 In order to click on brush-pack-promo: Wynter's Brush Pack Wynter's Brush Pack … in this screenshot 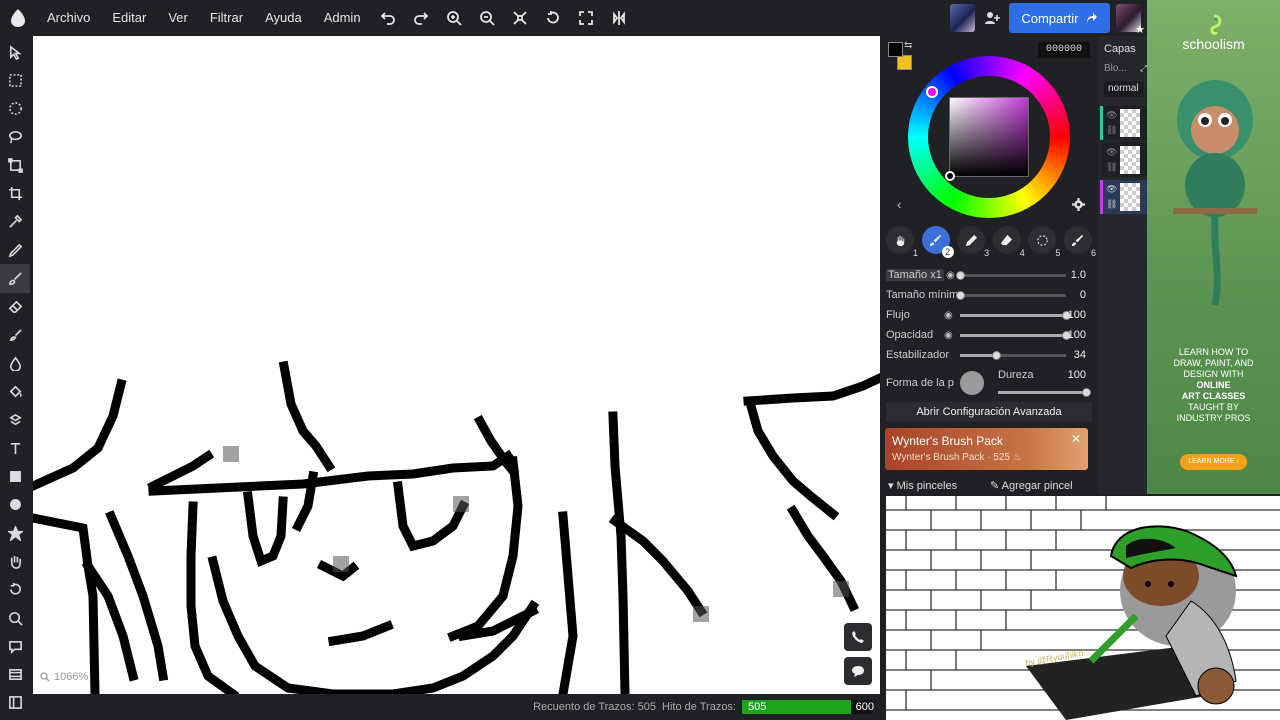, I will do `click(986, 449)`.